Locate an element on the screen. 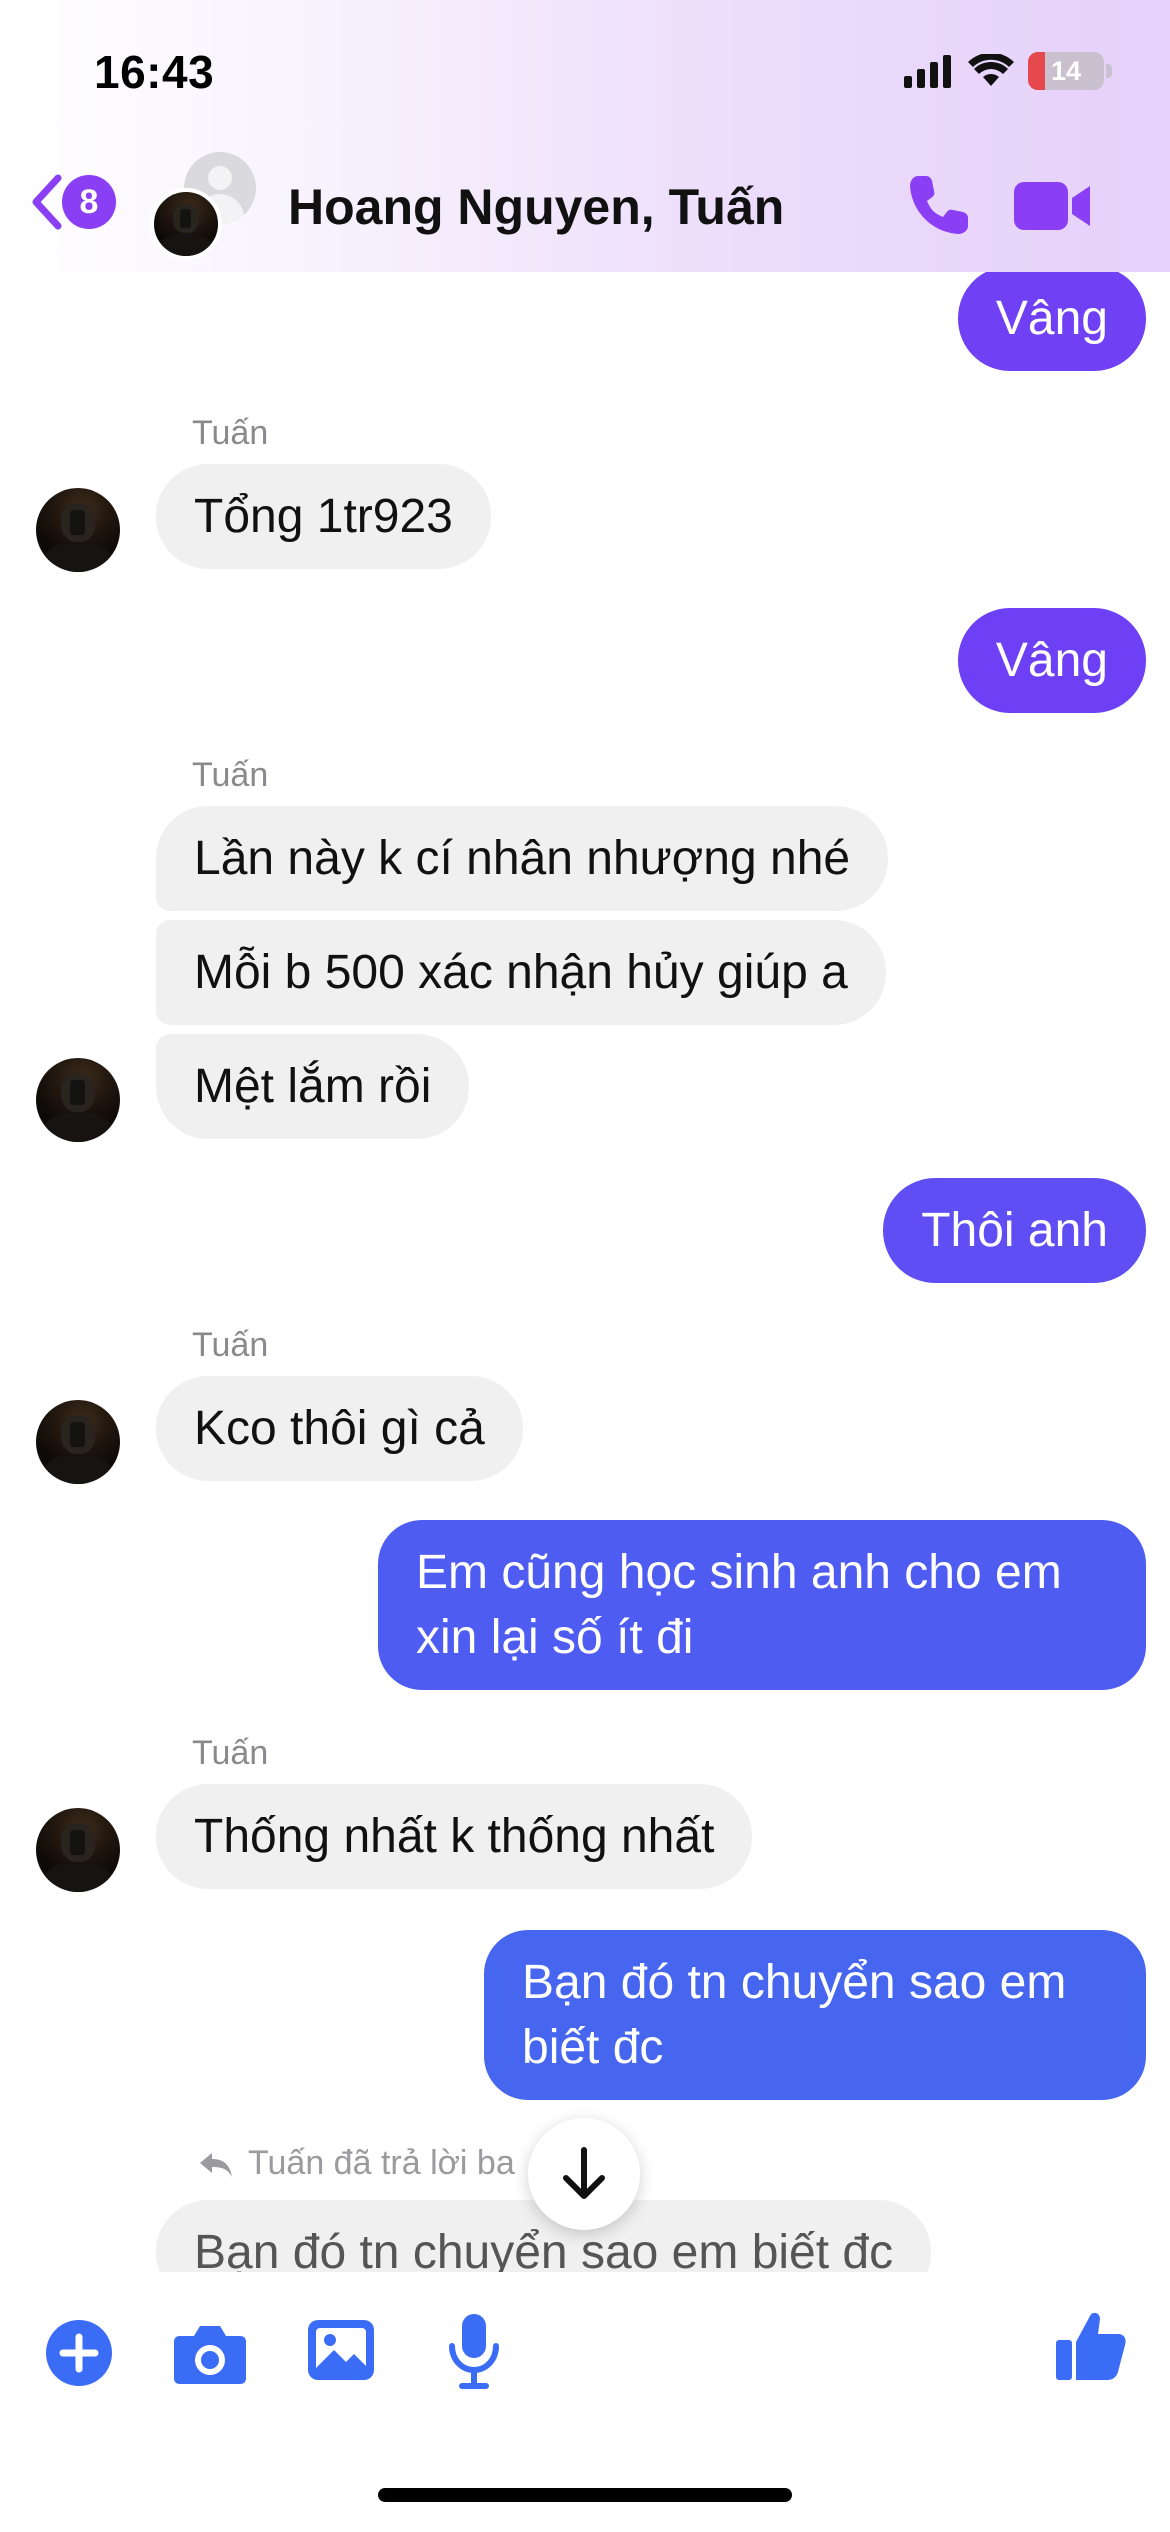 Image resolution: width=1170 pixels, height=2532 pixels. unread-badge: 8 is located at coordinates (89, 202).